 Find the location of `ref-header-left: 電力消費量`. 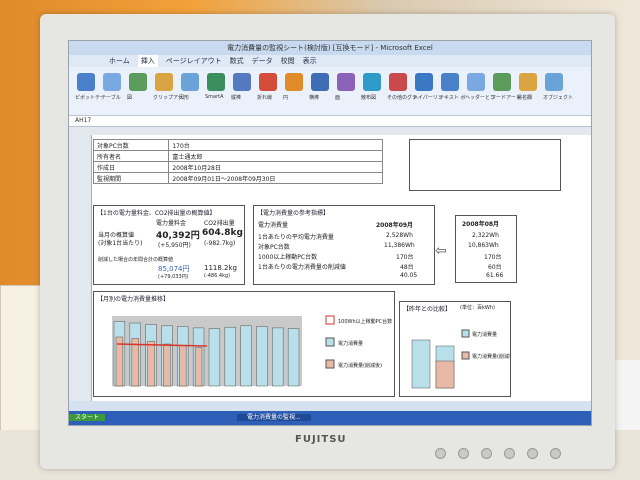

ref-header-left: 電力消費量 is located at coordinates (273, 225).